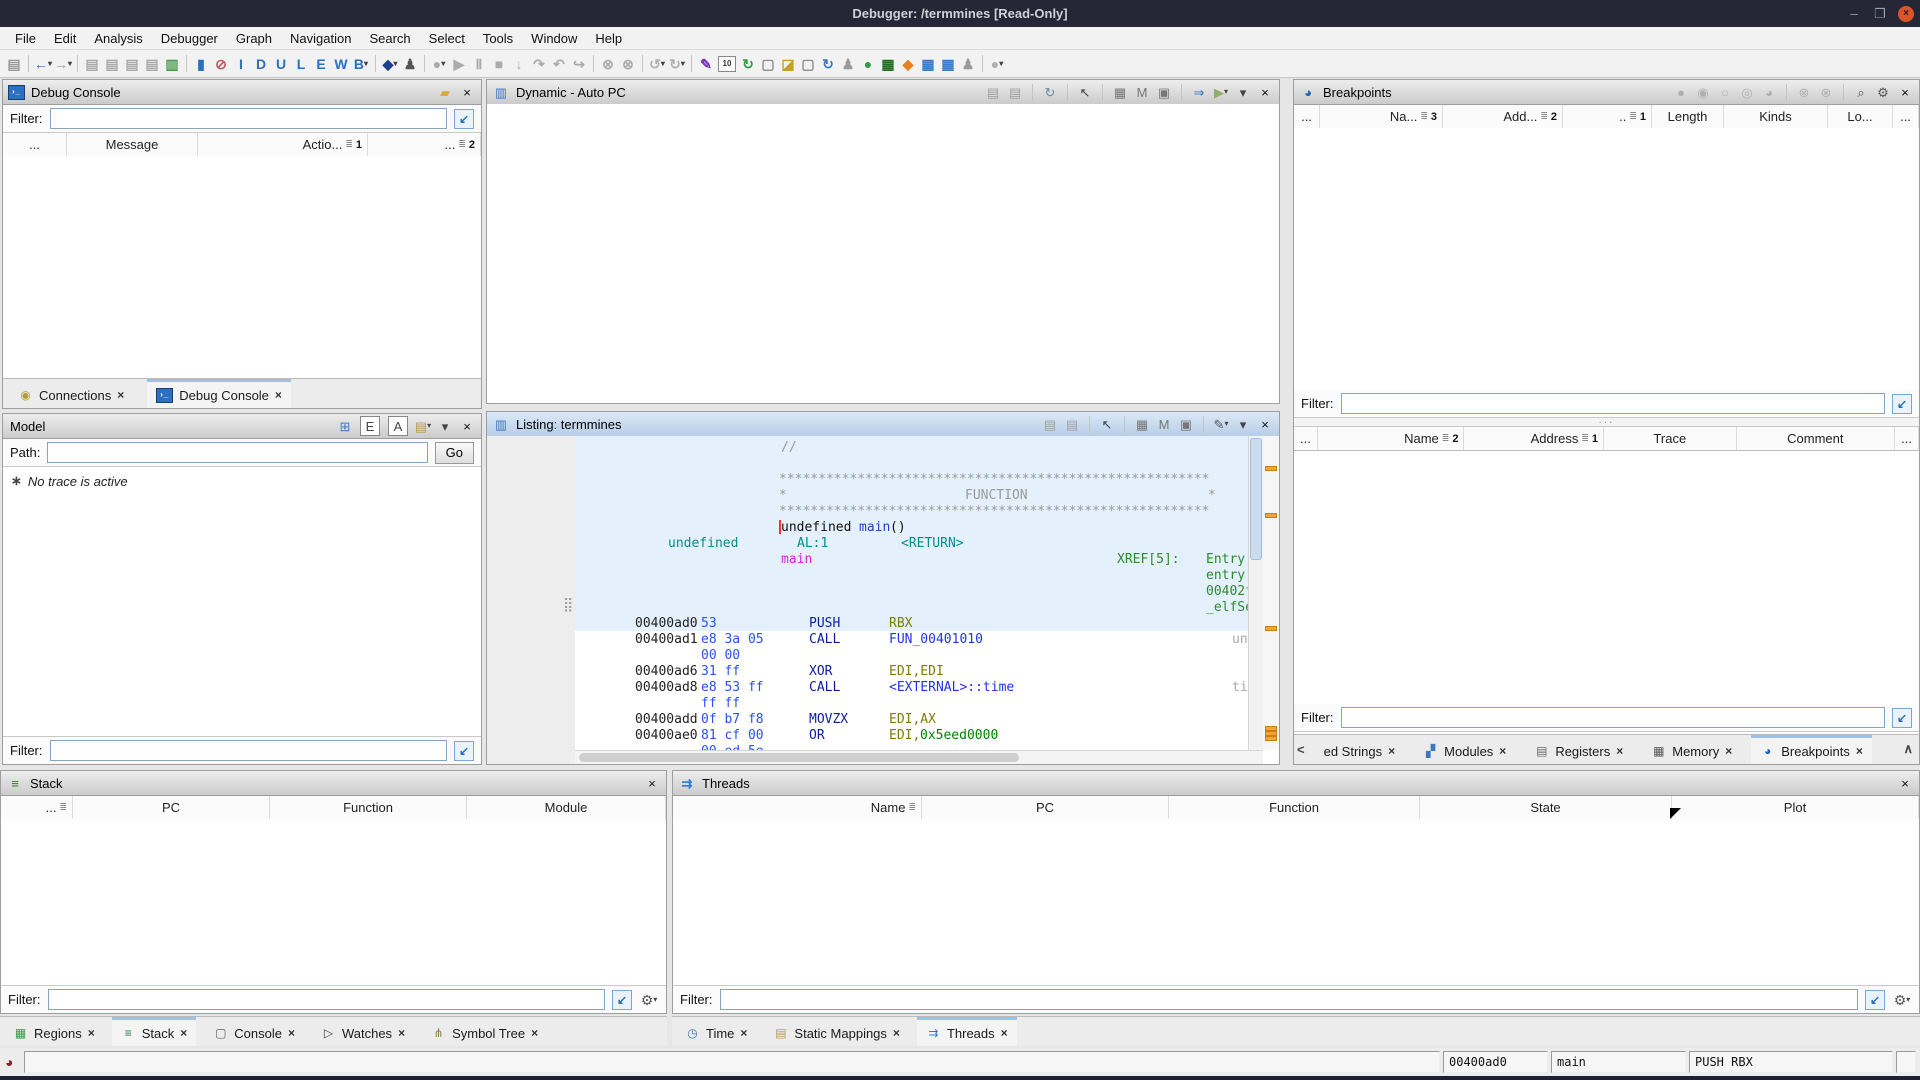 The height and width of the screenshot is (1080, 1920). Describe the element at coordinates (1240, 639) in the screenshot. I see `listing-field: unde` at that location.